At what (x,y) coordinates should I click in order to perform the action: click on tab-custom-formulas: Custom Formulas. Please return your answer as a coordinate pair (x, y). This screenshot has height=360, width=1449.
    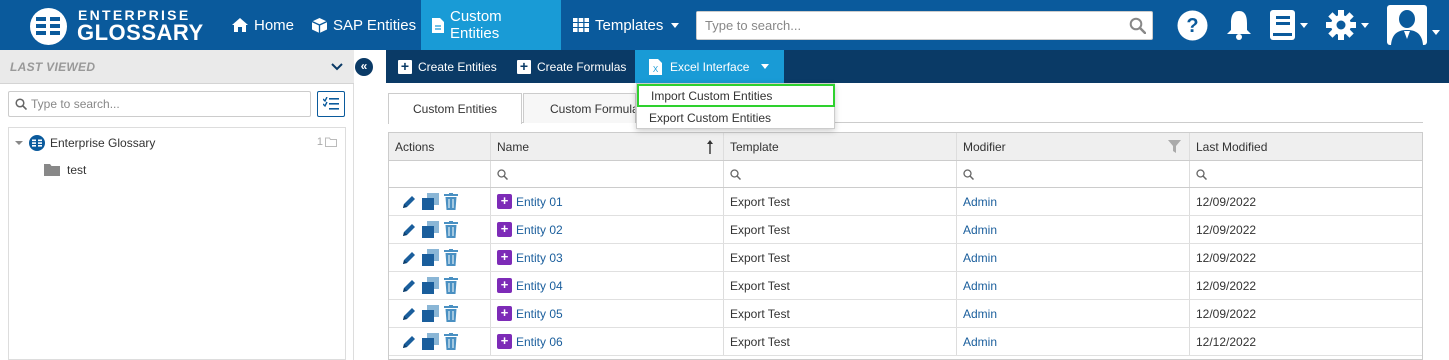
    Looking at the image, I should click on (579, 108).